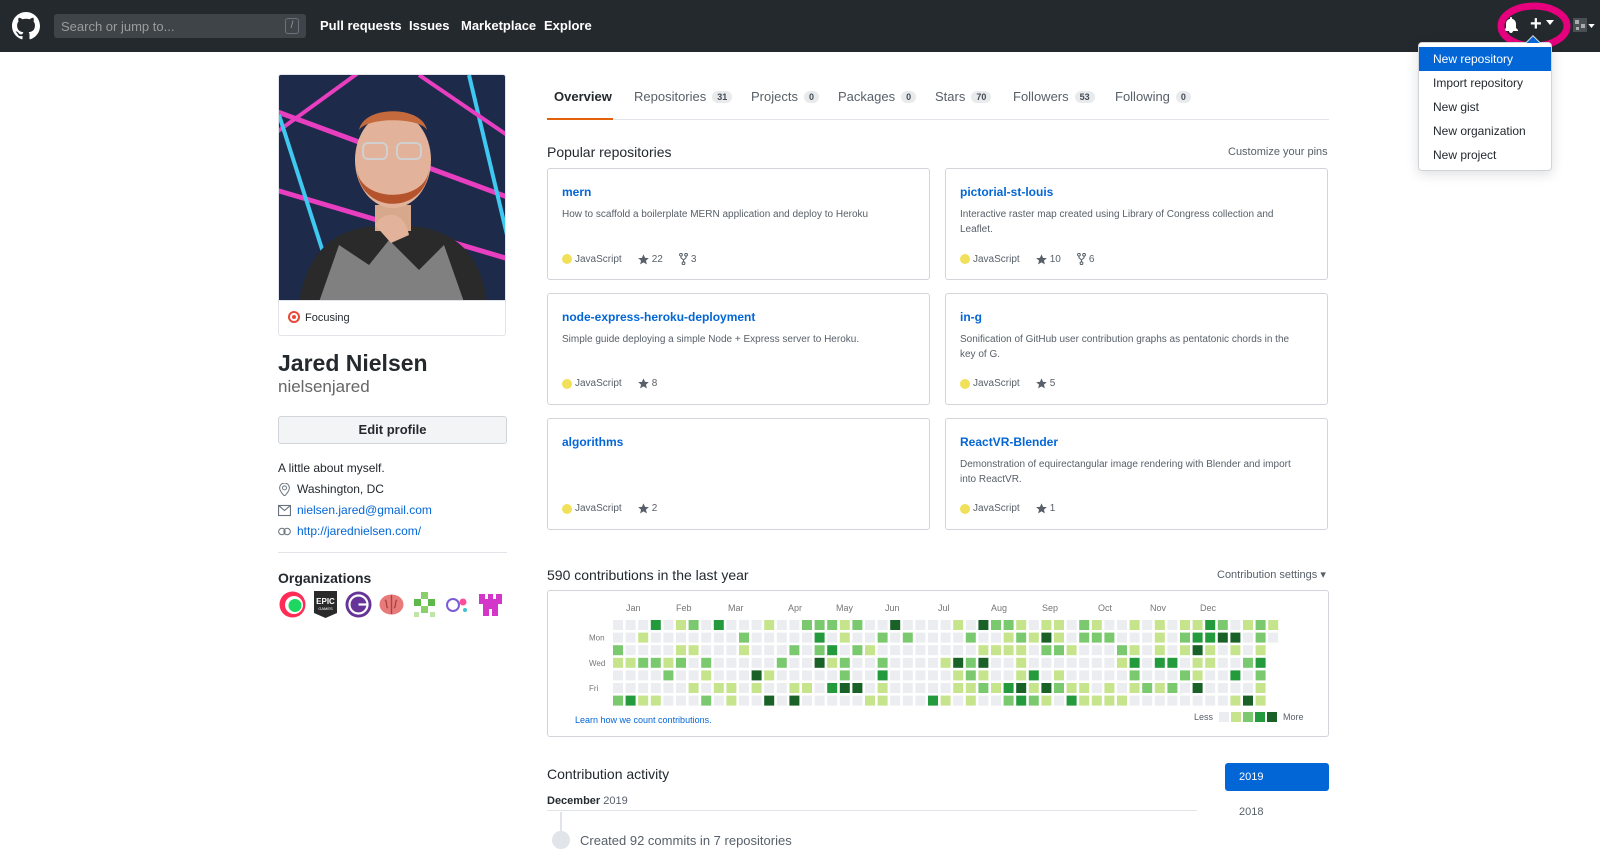 The height and width of the screenshot is (849, 1600). I want to click on org-avatar-brain, so click(391, 604).